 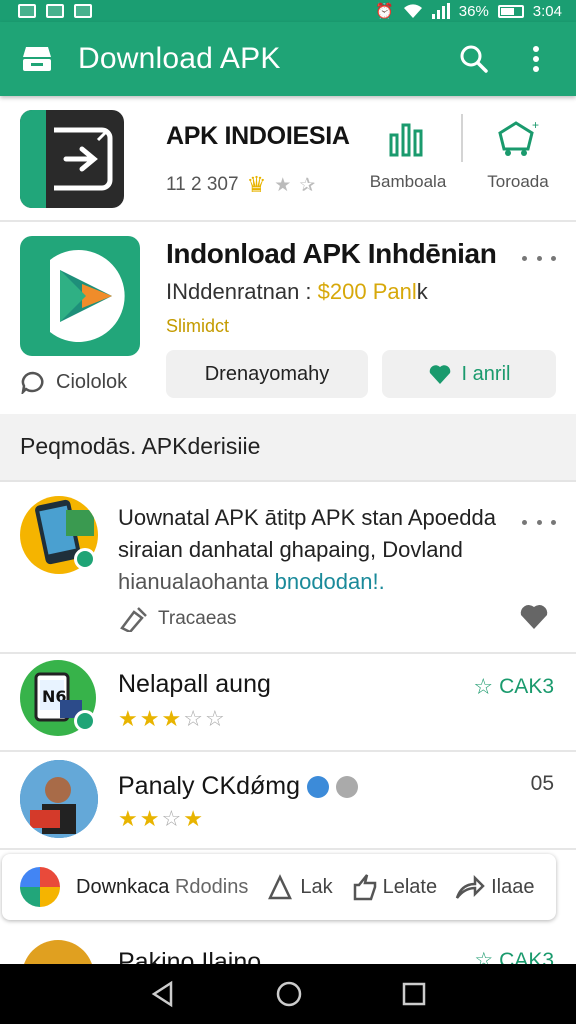 What do you see at coordinates (384, 11) in the screenshot?
I see `alarm-icon: ⏰` at bounding box center [384, 11].